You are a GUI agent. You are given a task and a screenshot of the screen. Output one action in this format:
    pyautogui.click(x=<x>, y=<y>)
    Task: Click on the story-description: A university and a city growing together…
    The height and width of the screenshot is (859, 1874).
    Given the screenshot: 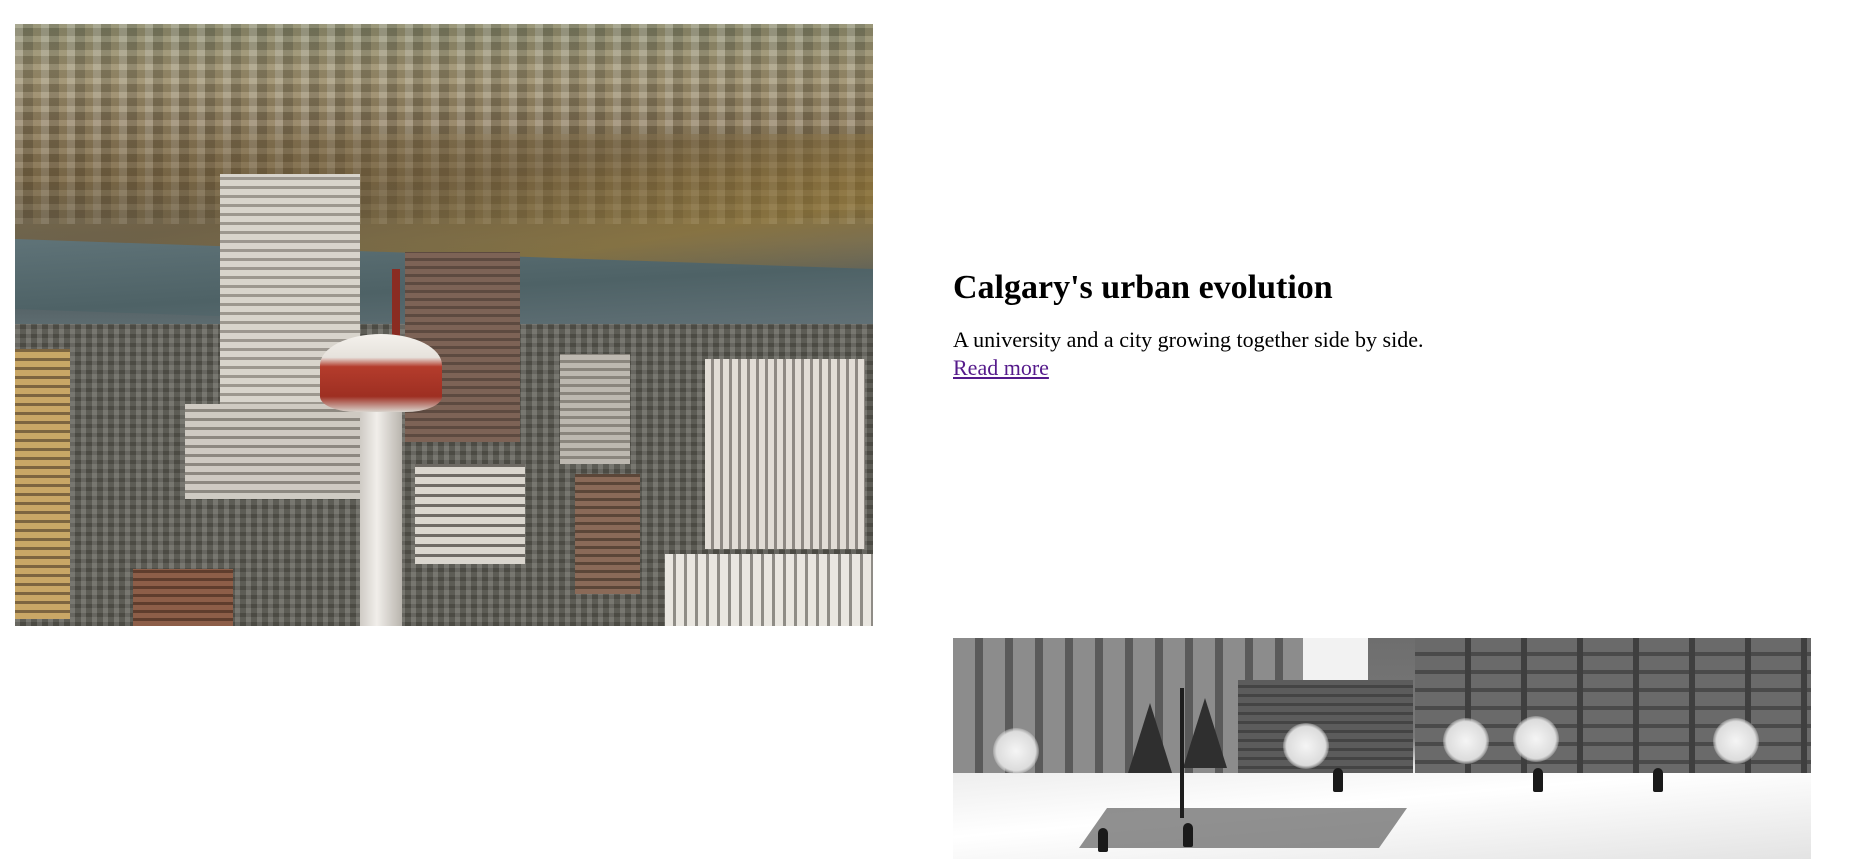 What is the action you would take?
    pyautogui.click(x=1188, y=339)
    